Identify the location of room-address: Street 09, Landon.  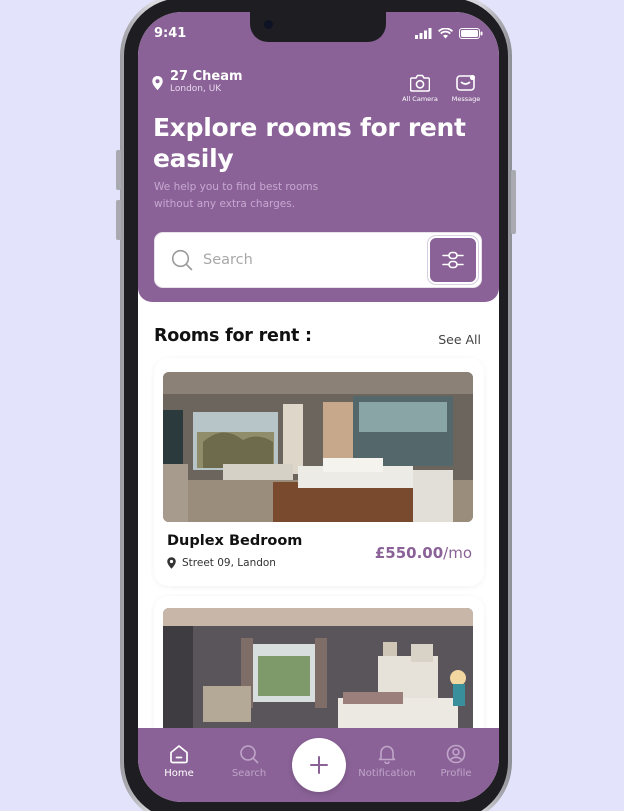
(221, 563).